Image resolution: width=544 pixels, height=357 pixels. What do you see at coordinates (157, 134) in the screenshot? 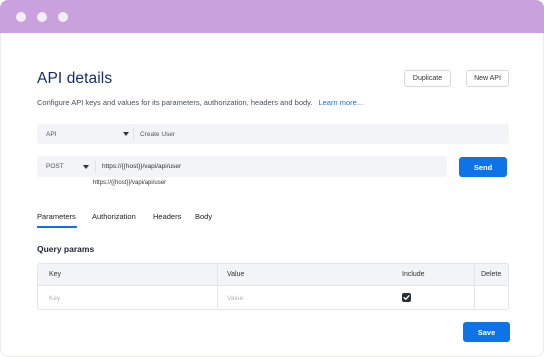
I see `api-name-input: Create User` at bounding box center [157, 134].